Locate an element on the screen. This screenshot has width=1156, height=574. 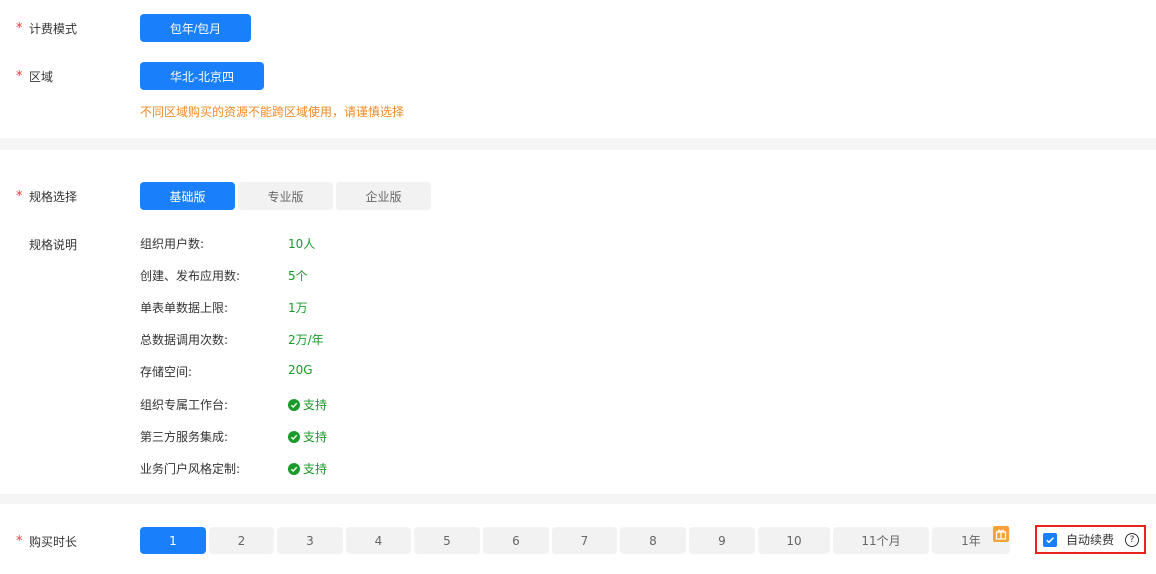
duration-option-3: 3 is located at coordinates (310, 540).